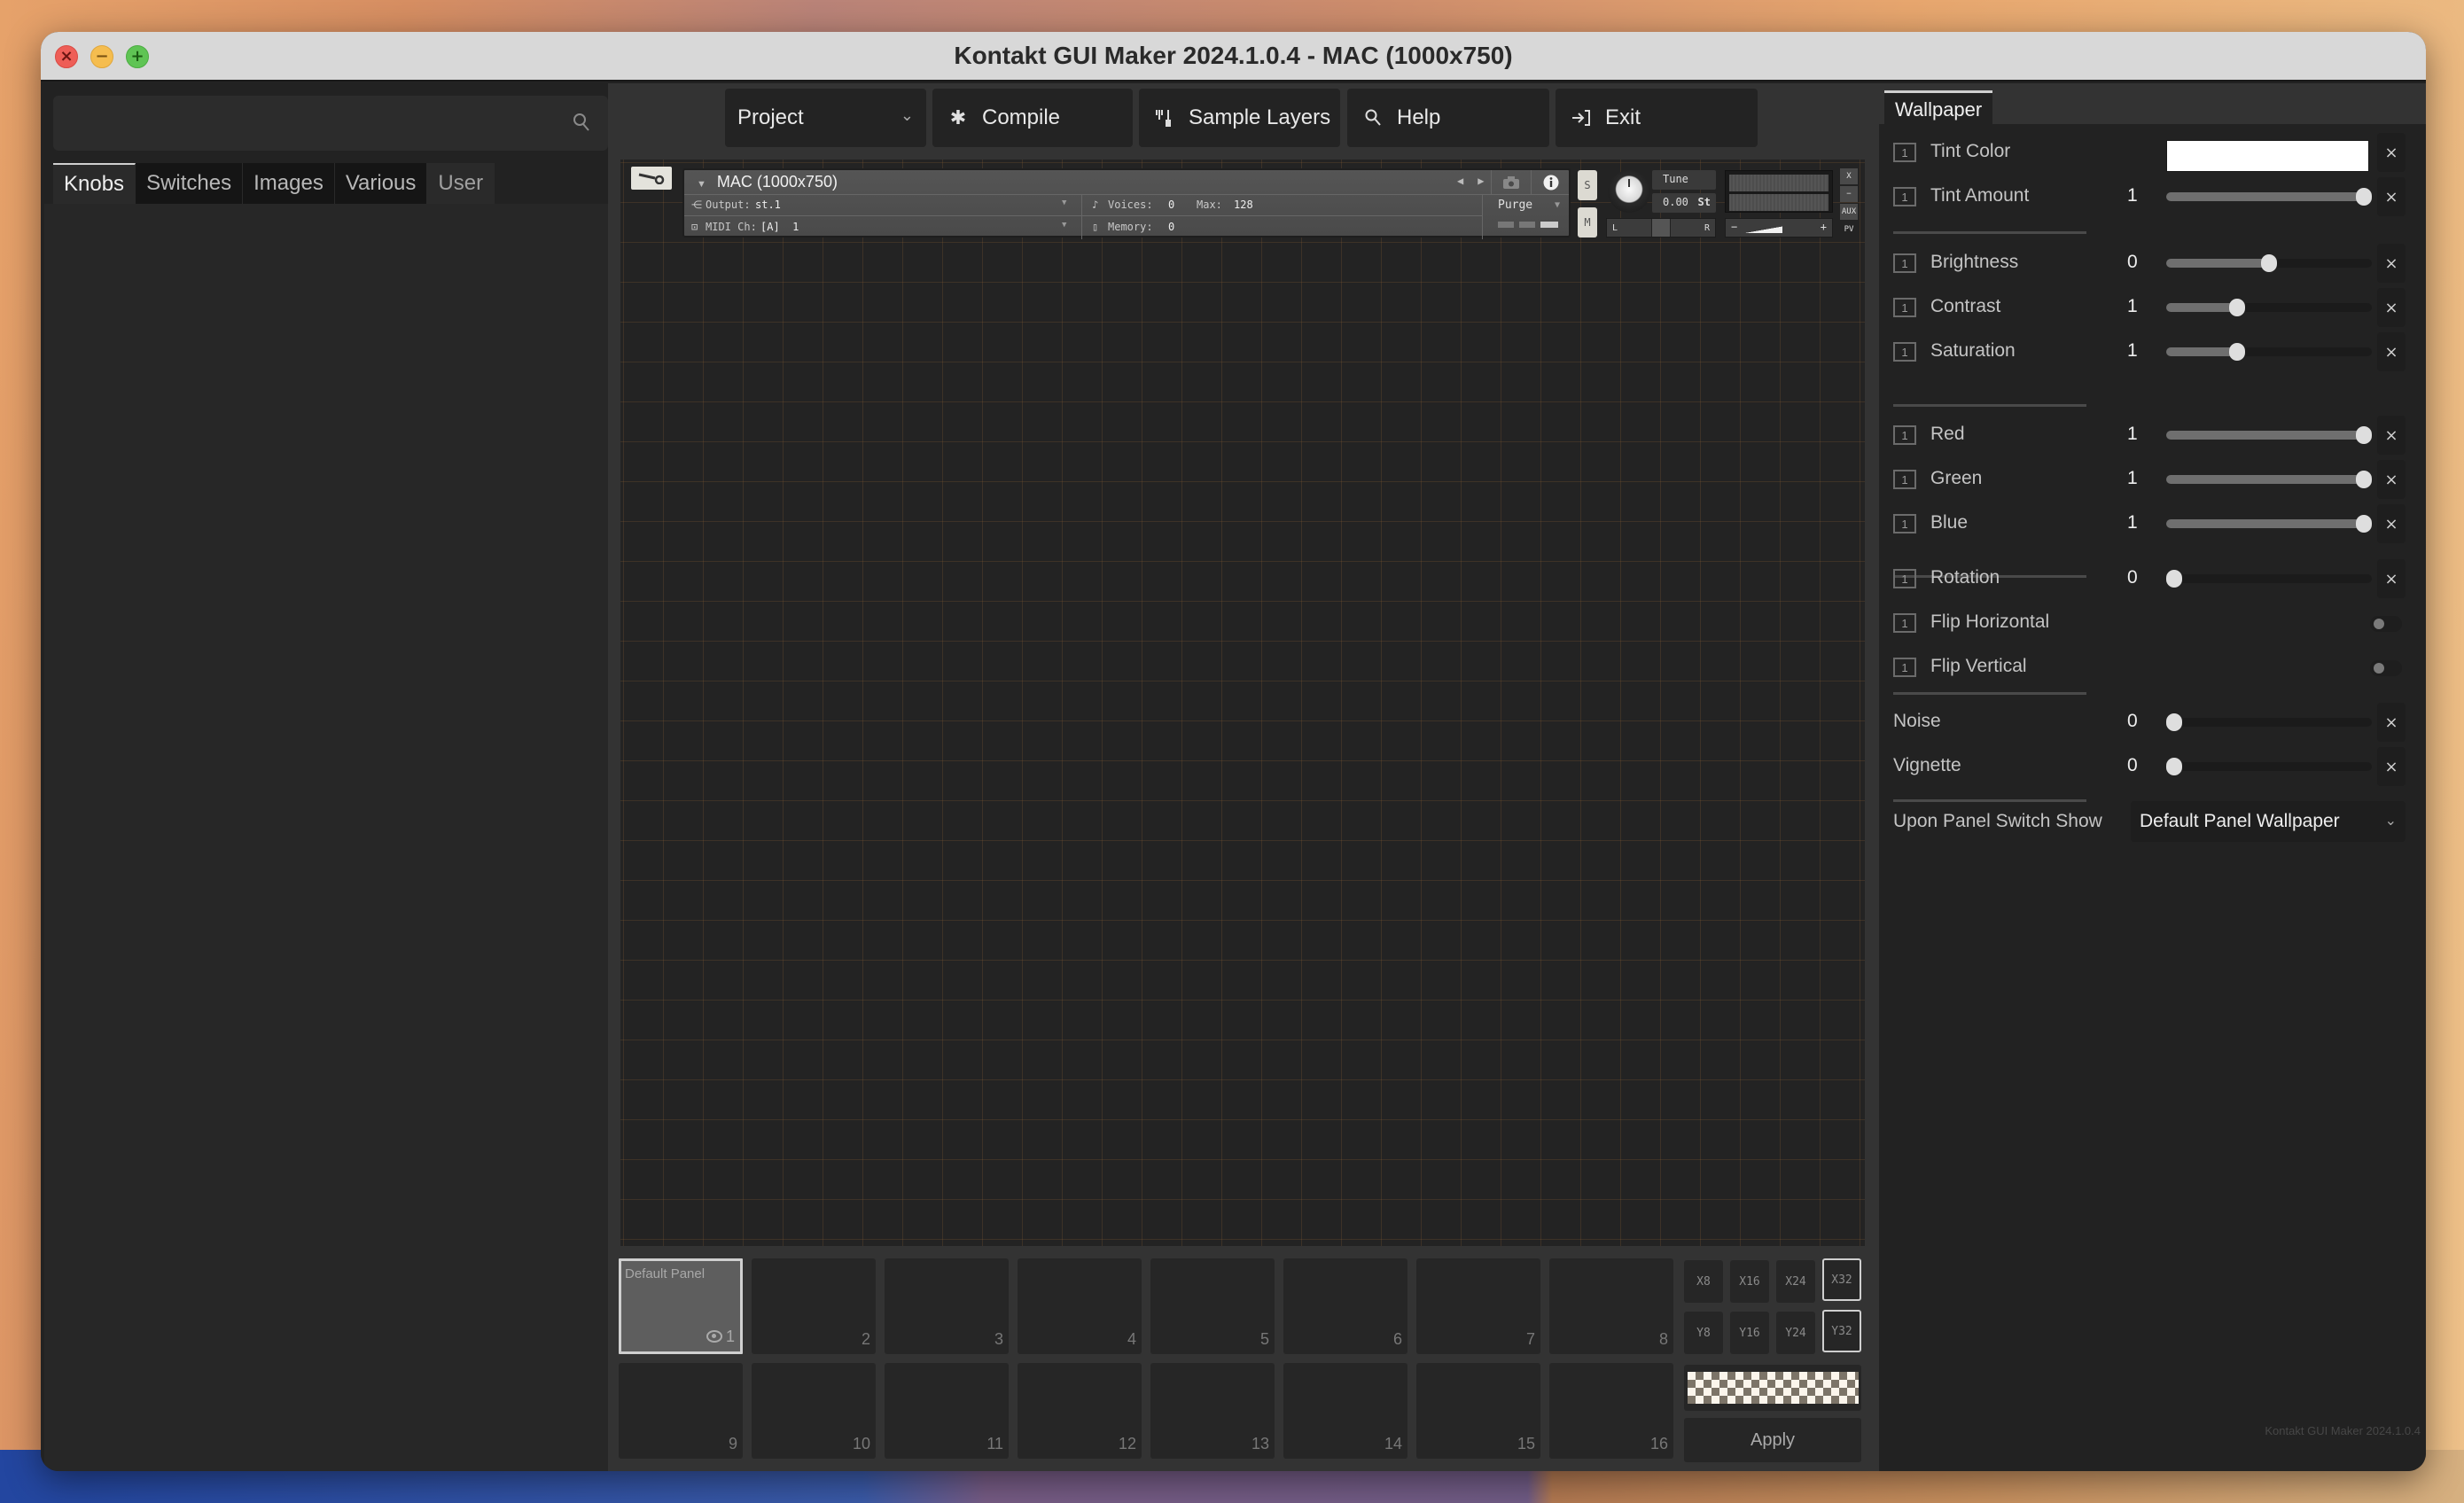 The image size is (2464, 1503). What do you see at coordinates (681, 1411) in the screenshot?
I see `panel-cell-9: 9` at bounding box center [681, 1411].